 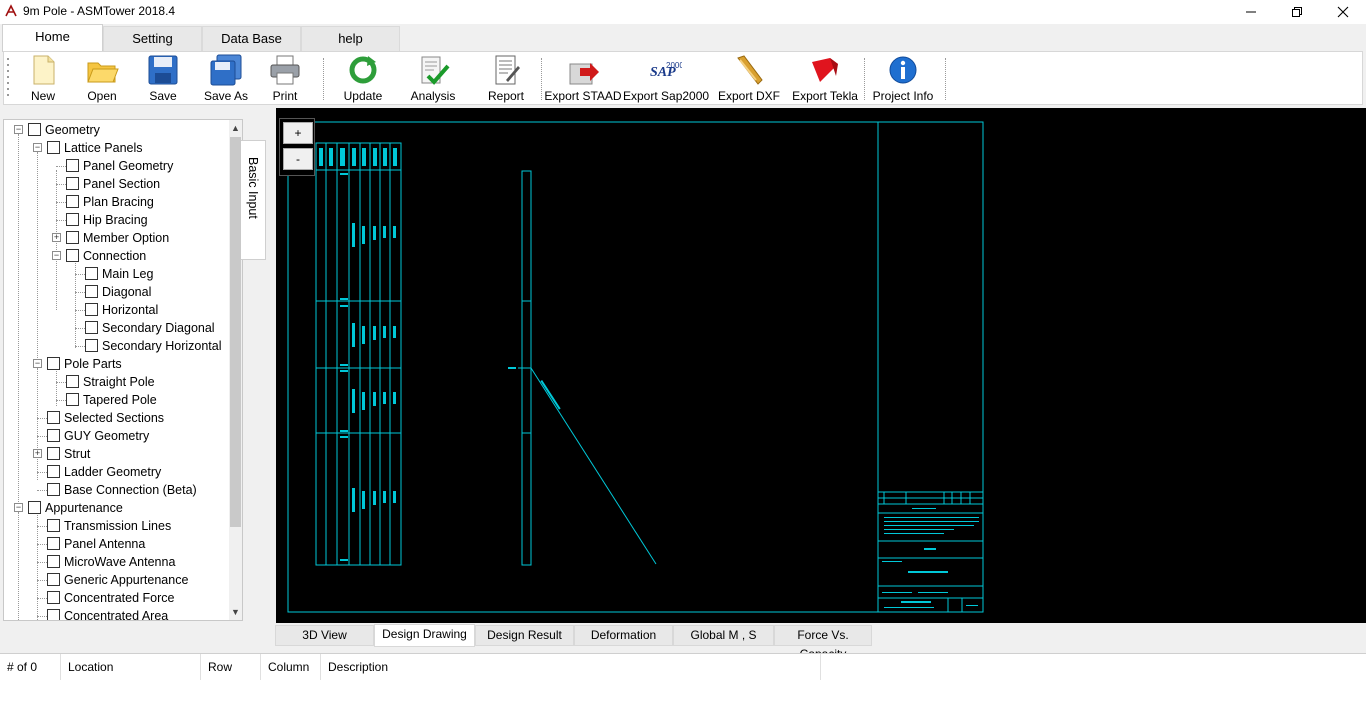 I want to click on analysis-check-icon, so click(x=435, y=70).